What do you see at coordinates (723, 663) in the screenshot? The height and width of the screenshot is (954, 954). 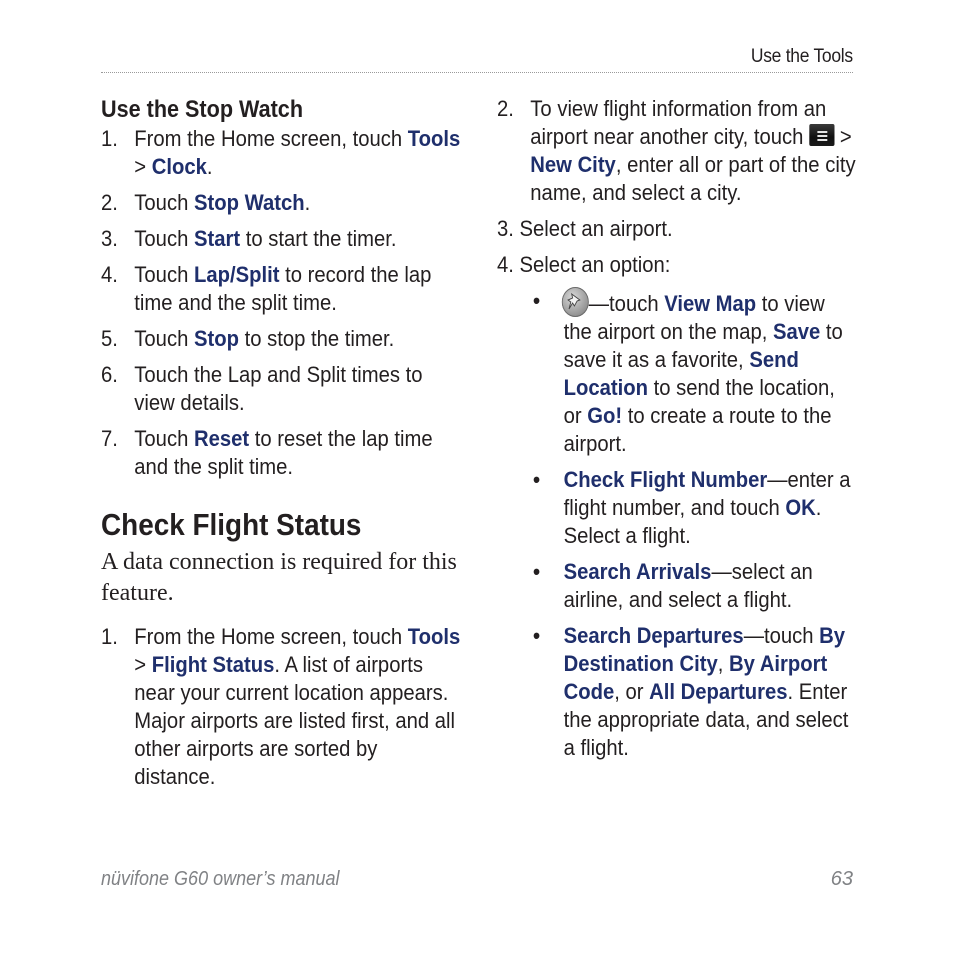 I see `body-text: ,` at bounding box center [723, 663].